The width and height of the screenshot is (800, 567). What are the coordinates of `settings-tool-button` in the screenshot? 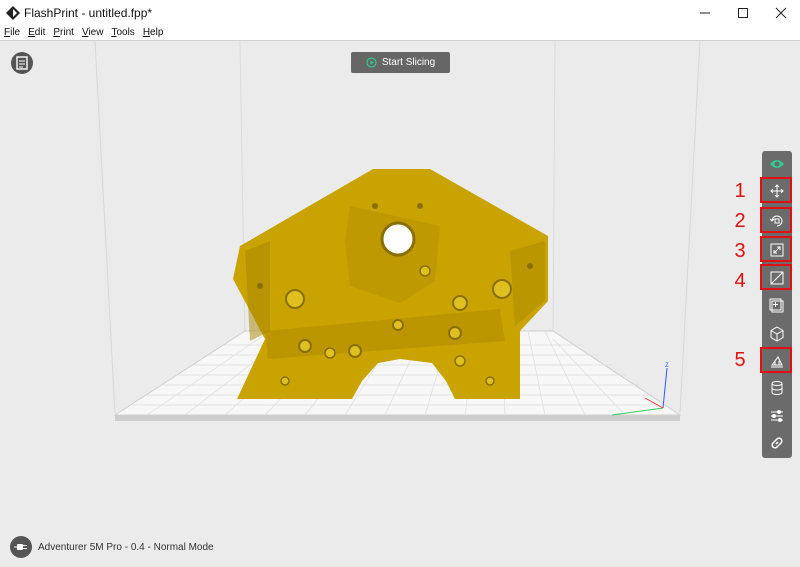 It's located at (777, 416).